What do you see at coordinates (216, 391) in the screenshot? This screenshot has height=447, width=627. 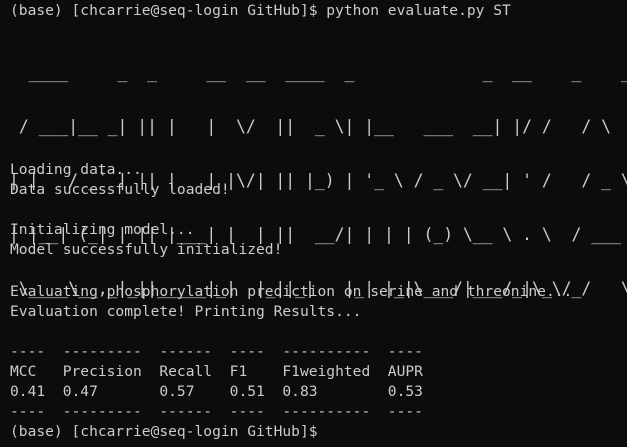 I see `results-values-row: 0.41 0.47 0.57 0.51 0.83 0.53` at bounding box center [216, 391].